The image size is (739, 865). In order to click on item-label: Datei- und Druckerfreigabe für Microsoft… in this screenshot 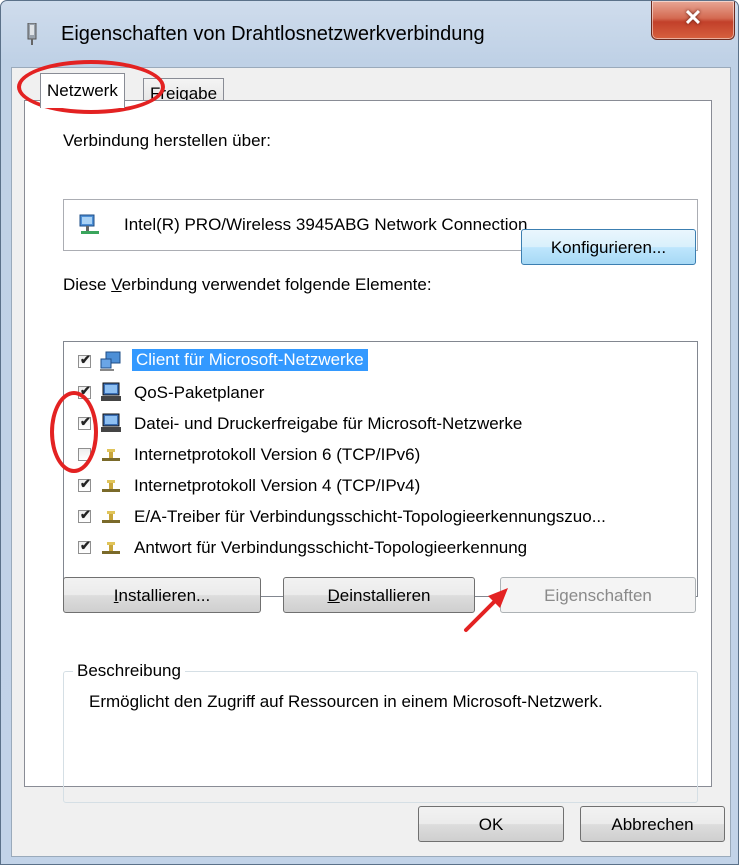, I will do `click(328, 423)`.